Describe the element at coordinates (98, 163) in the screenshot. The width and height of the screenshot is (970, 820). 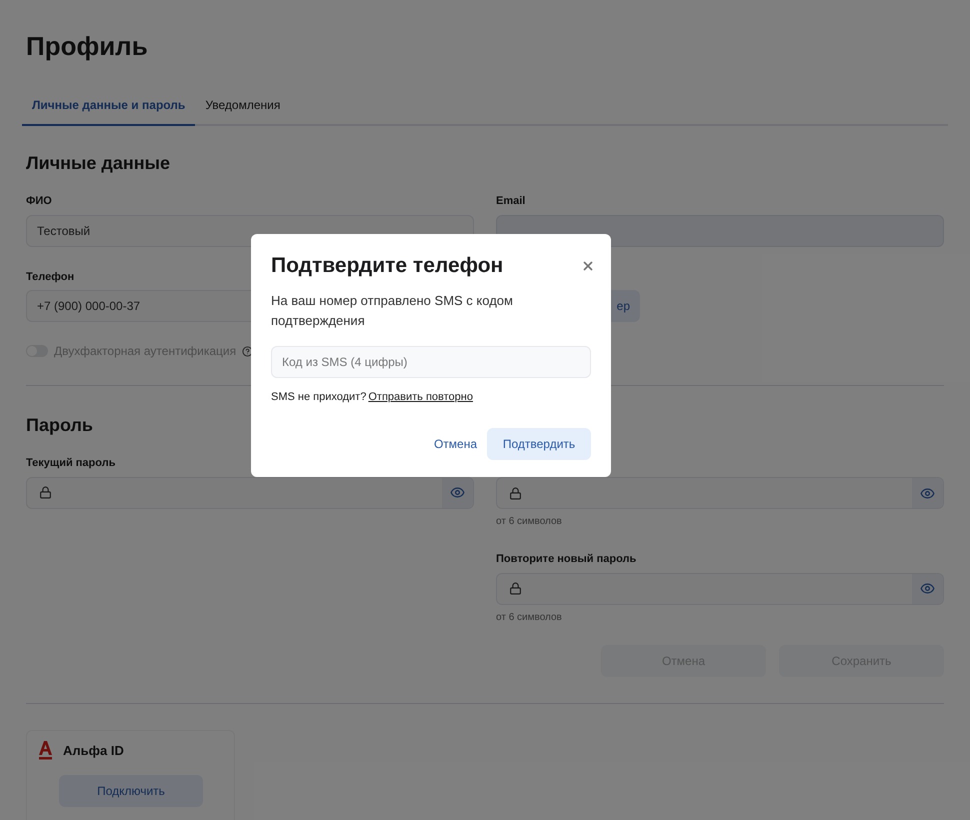
I see `section-title: Личные данные` at that location.